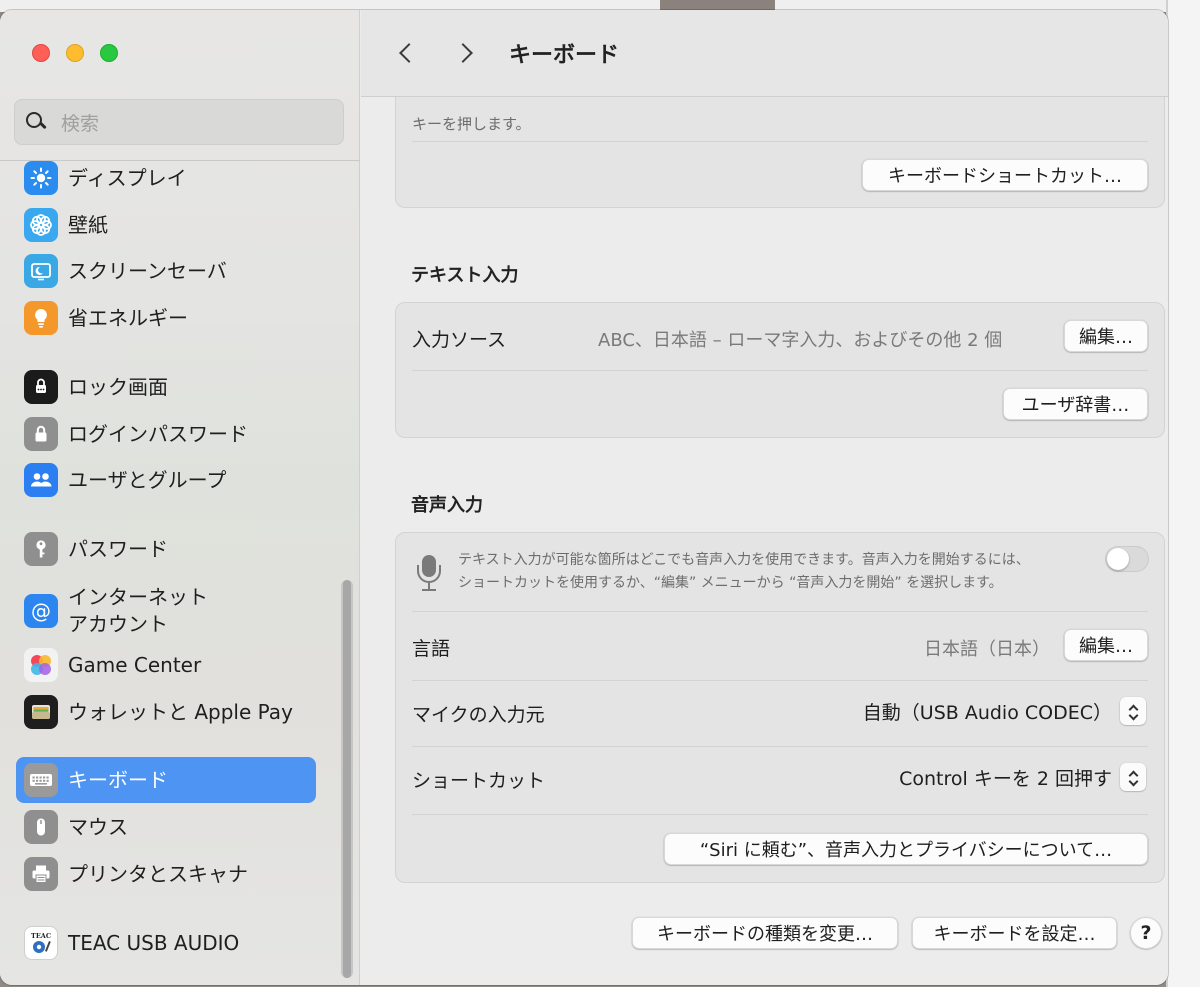 The image size is (1200, 987). Describe the element at coordinates (41, 943) in the screenshot. I see `teac-audio-icon: TEAC` at that location.